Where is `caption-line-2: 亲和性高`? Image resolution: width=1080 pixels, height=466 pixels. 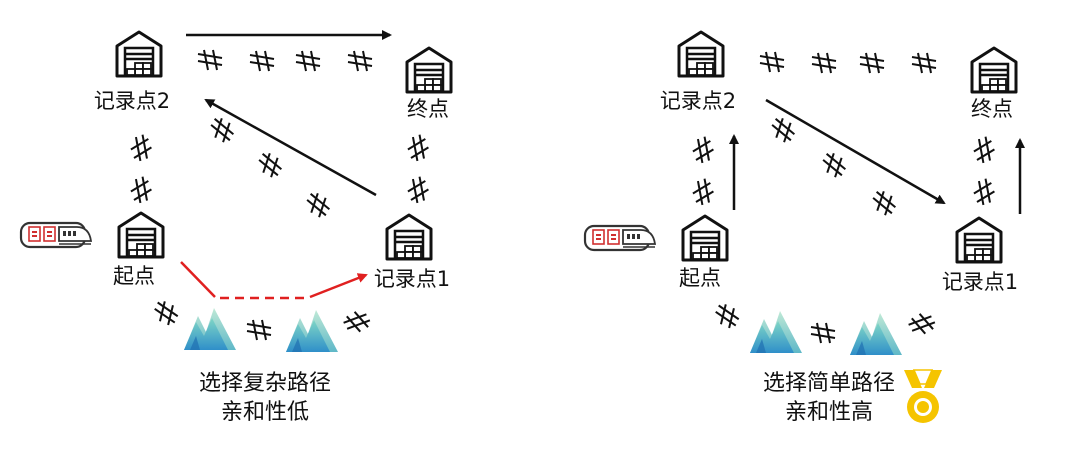
caption-line-2: 亲和性高 is located at coordinates (829, 412).